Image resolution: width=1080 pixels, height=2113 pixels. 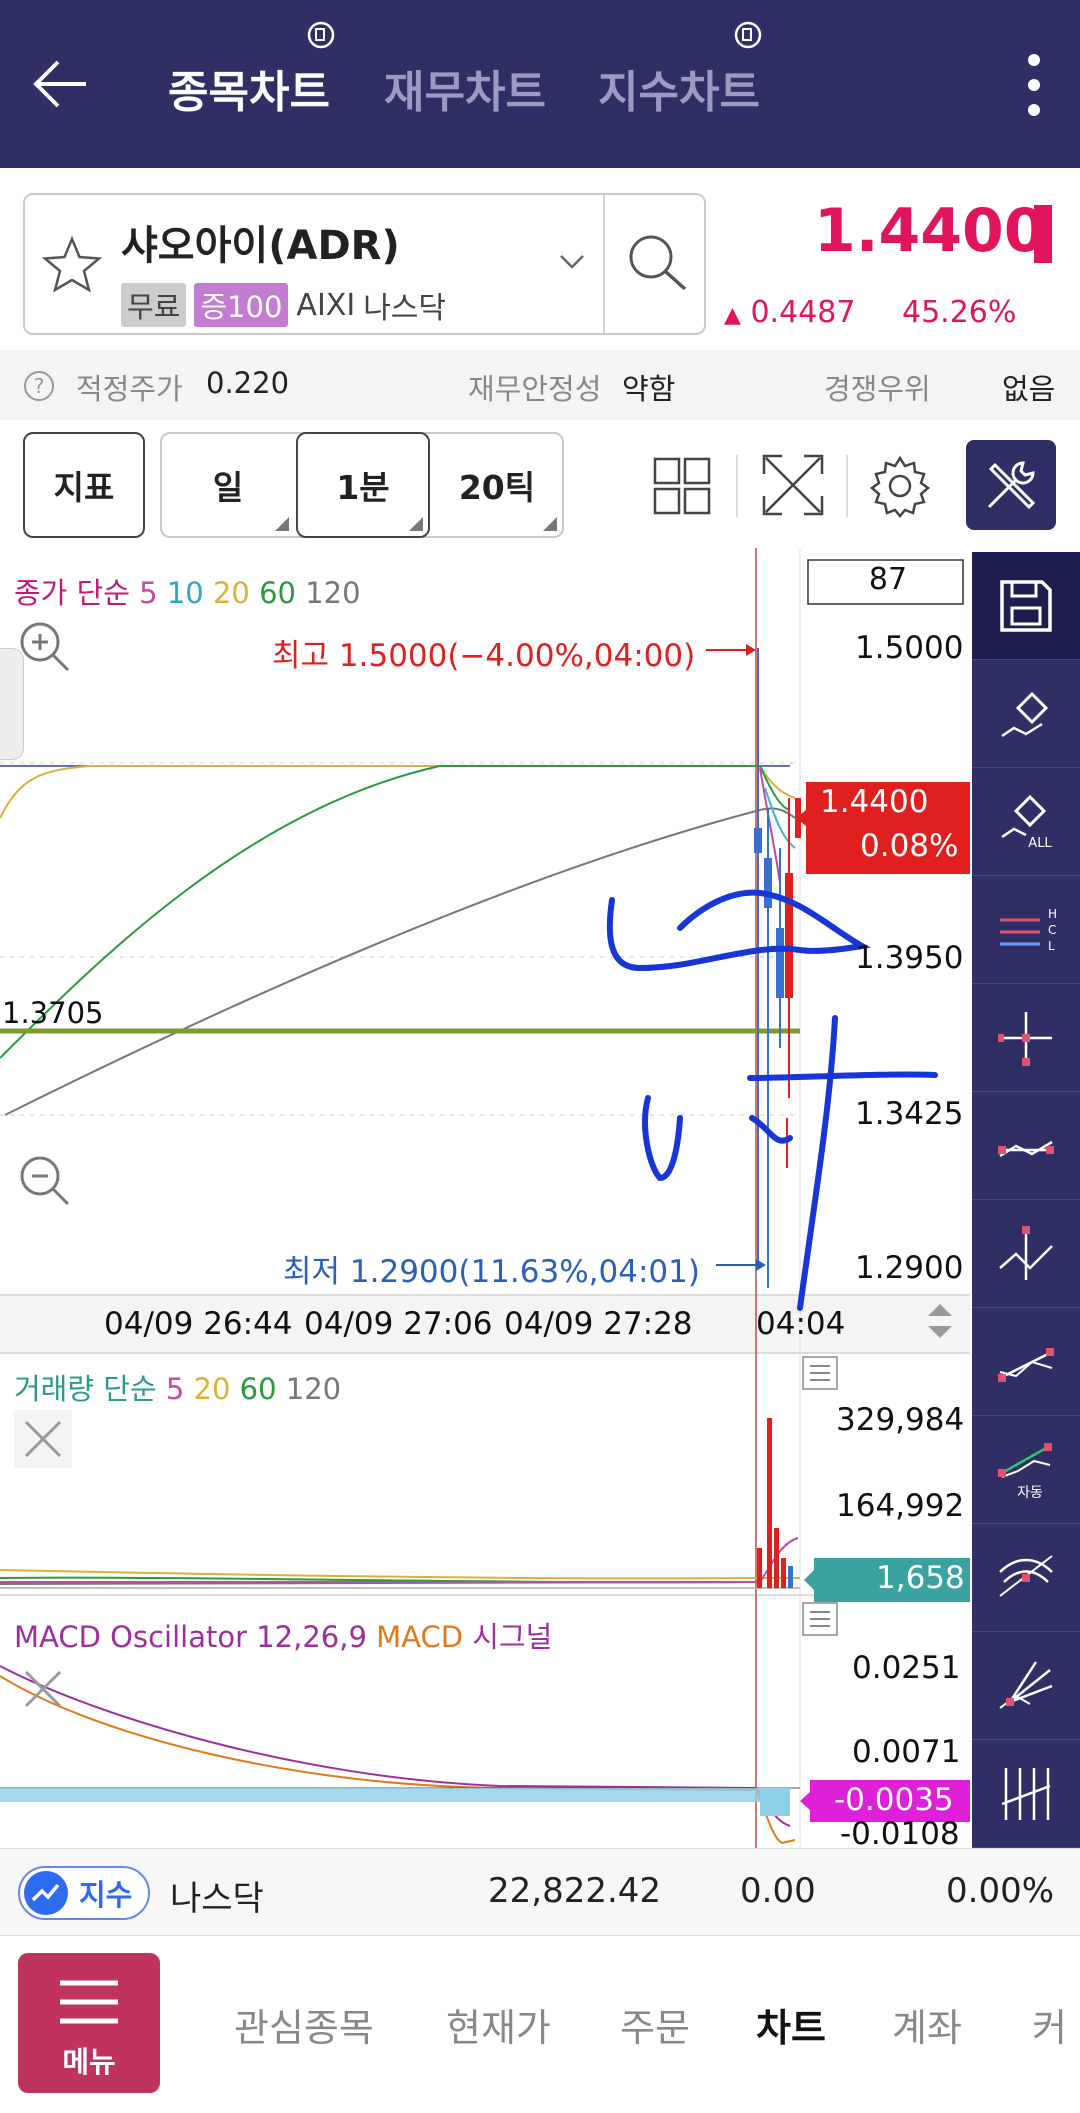 What do you see at coordinates (1026, 1578) in the screenshot?
I see `fibonacci-arc-tool` at bounding box center [1026, 1578].